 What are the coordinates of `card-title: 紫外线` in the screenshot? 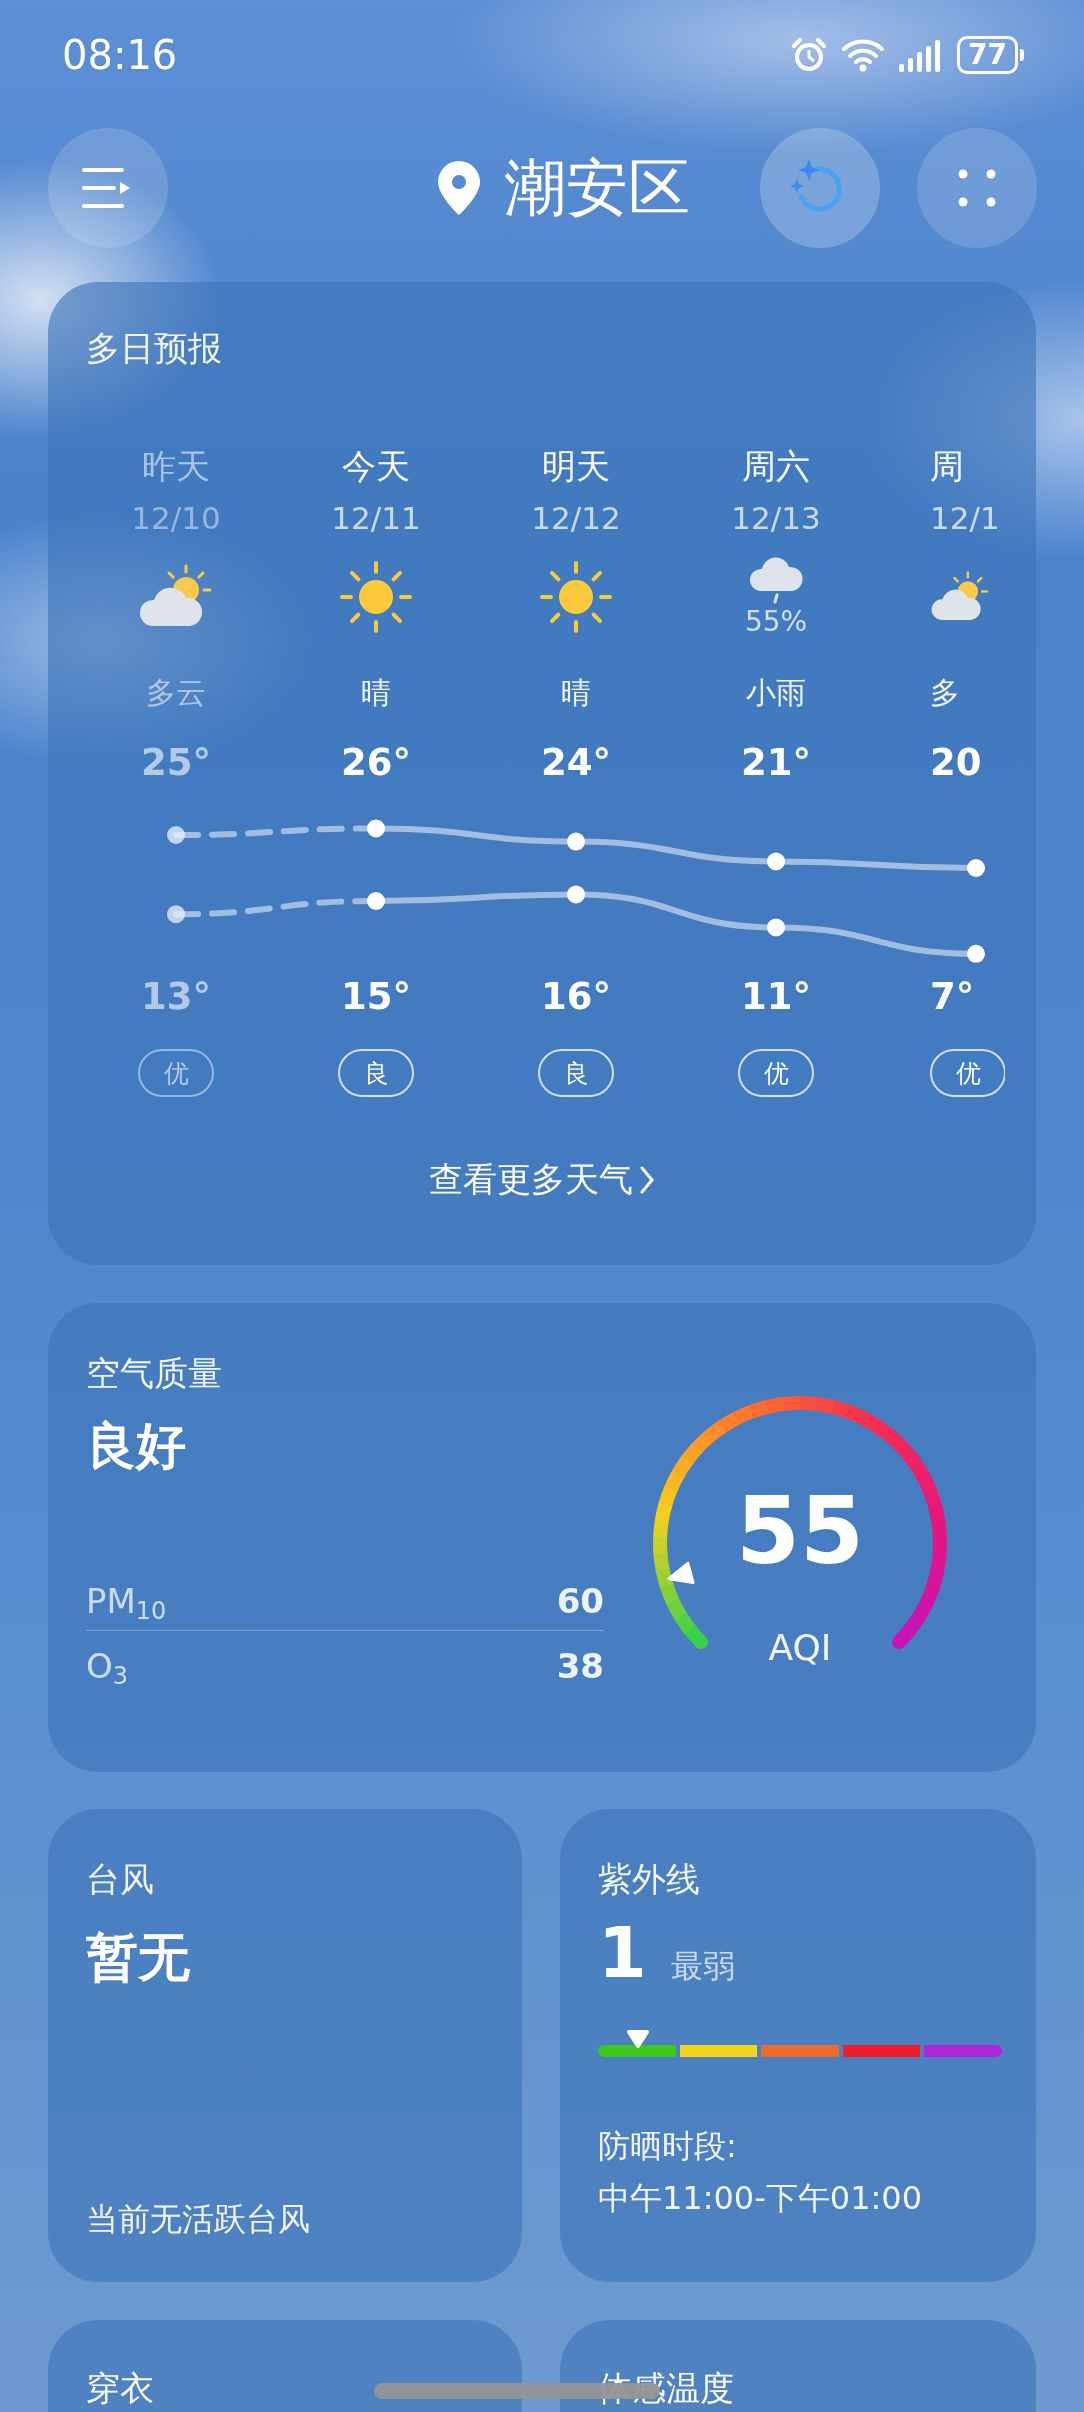 It's located at (649, 1879).